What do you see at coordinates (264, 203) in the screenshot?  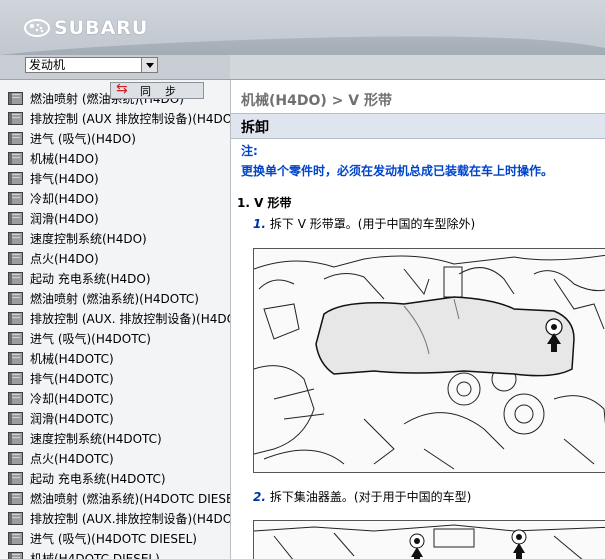 I see `procedure-heading: 1. V 形带` at bounding box center [264, 203].